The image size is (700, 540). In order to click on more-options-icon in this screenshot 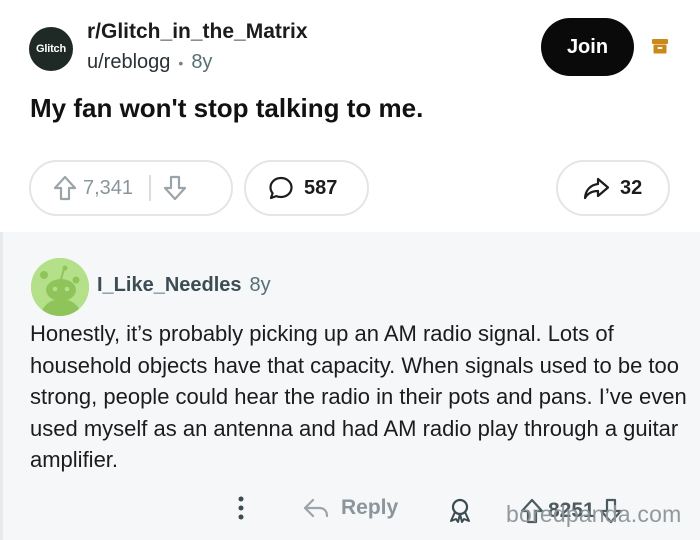, I will do `click(241, 508)`.